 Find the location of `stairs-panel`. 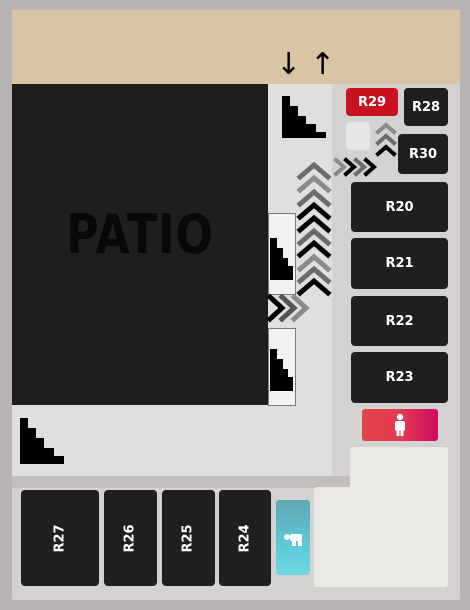

stairs-panel is located at coordinates (282, 367).